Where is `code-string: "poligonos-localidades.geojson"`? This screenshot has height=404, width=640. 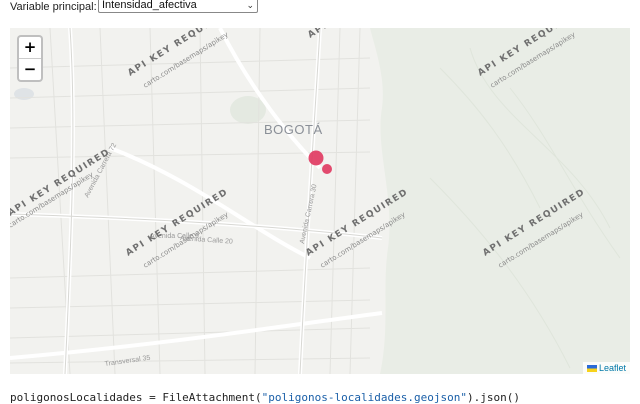
code-string: "poligonos-localidades.geojson" is located at coordinates (364, 397).